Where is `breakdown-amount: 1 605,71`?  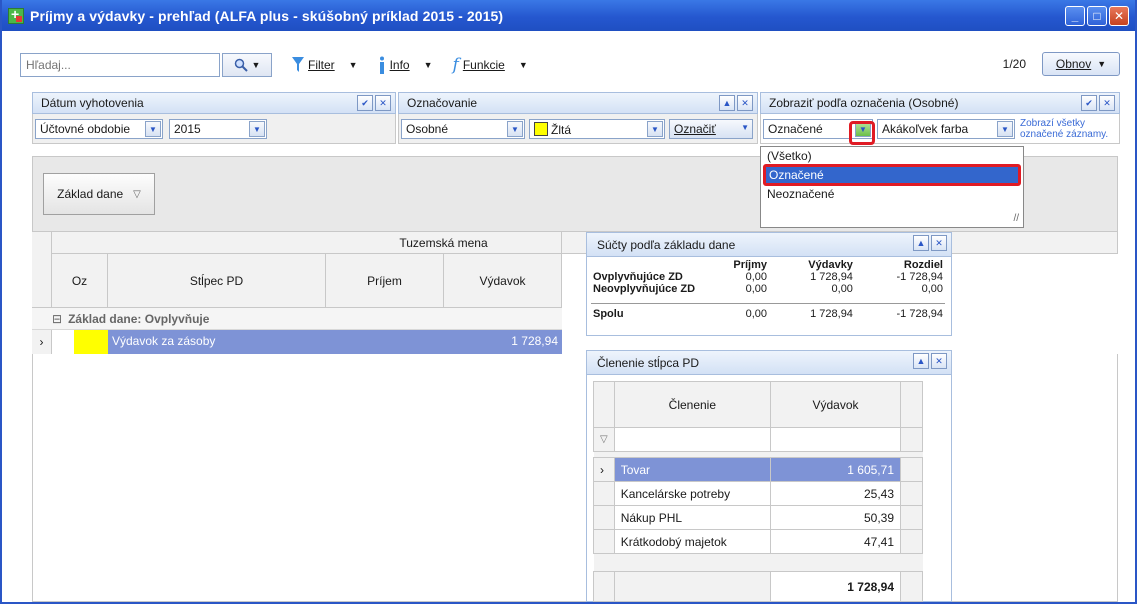
breakdown-amount: 1 605,71 is located at coordinates (835, 469).